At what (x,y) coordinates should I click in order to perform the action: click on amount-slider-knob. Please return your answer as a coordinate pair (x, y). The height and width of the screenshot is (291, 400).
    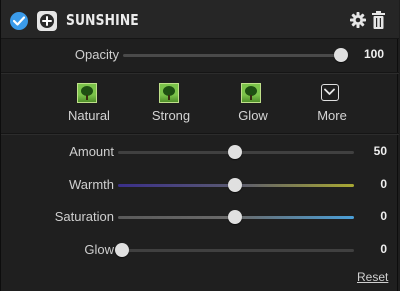
    Looking at the image, I should click on (235, 152).